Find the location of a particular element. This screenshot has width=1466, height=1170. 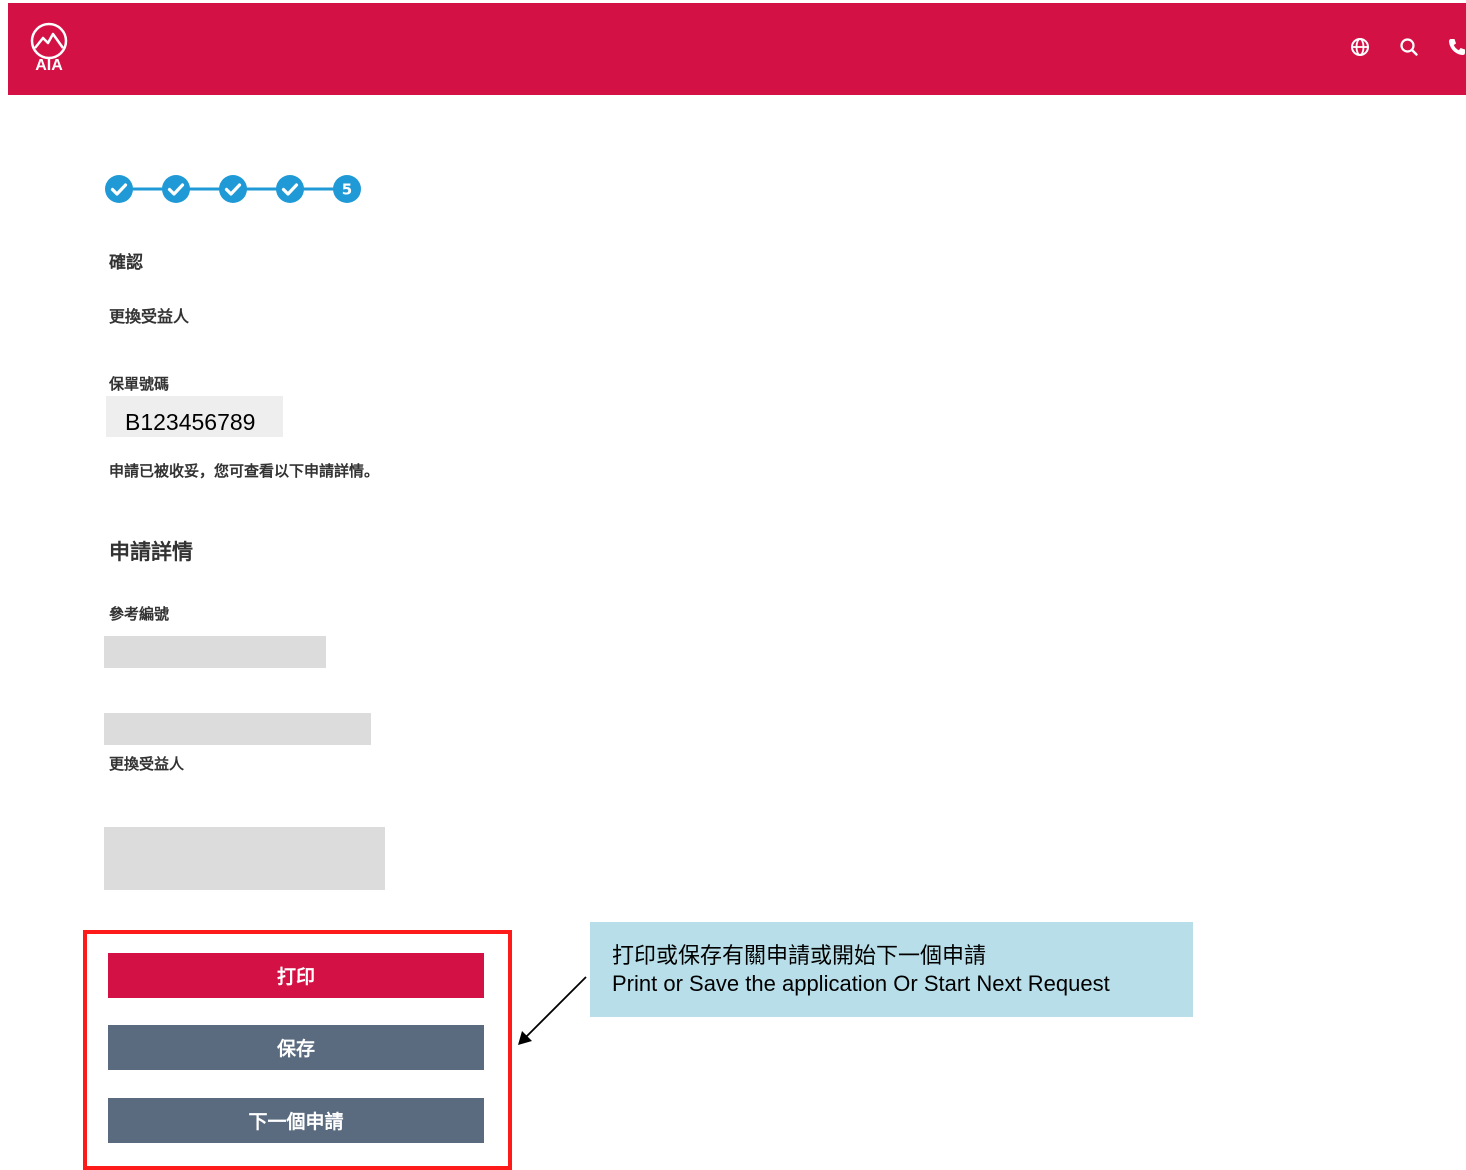

globe-icon is located at coordinates (1360, 47).